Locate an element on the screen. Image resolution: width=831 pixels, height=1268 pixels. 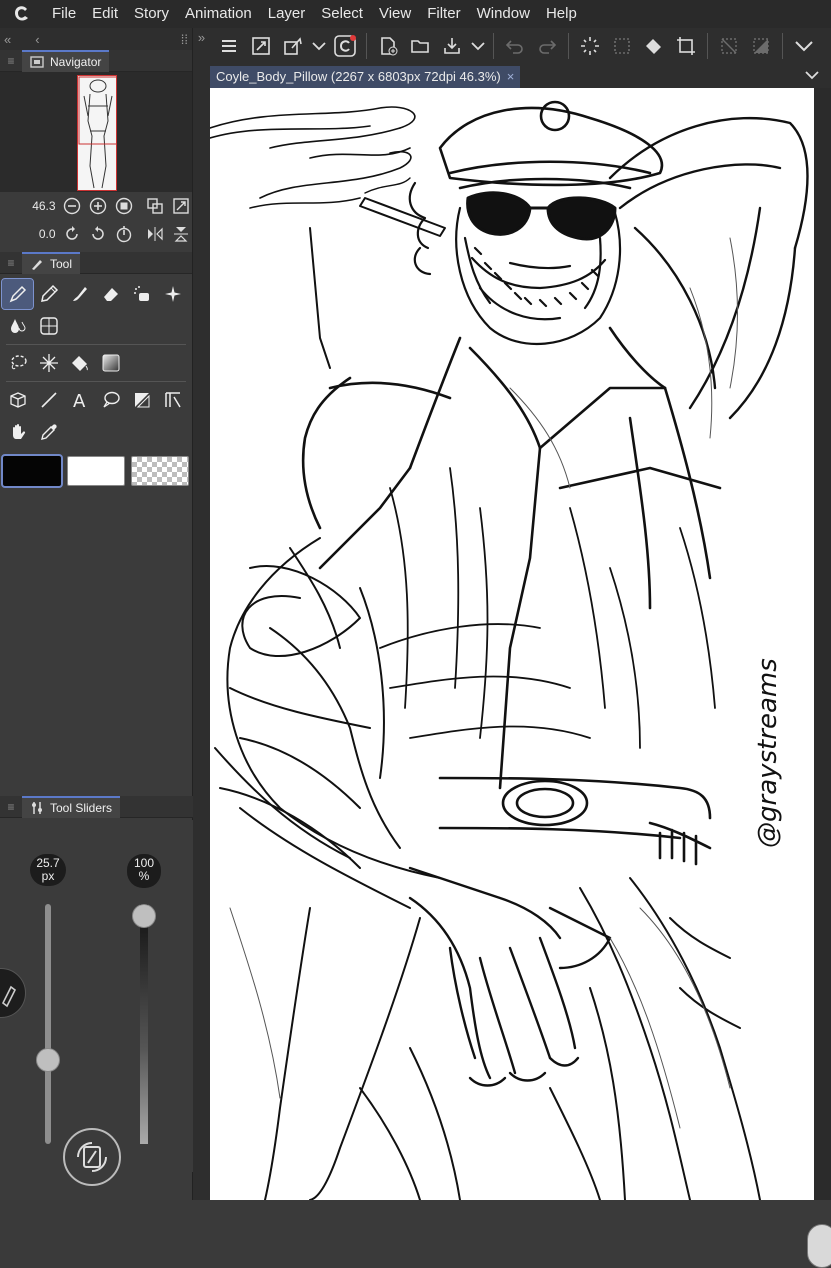
flip-horizontal-icon is located at coordinates (156, 234).